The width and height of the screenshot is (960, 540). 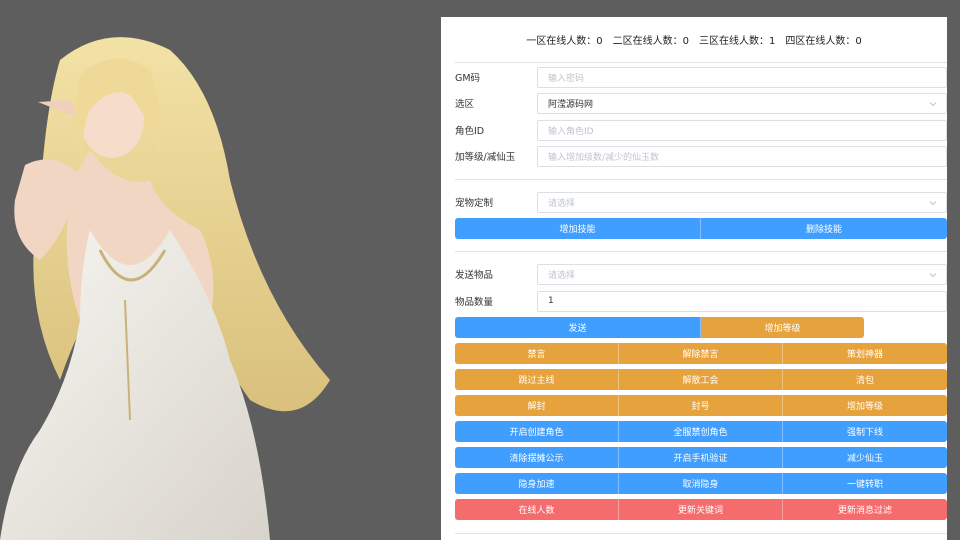 What do you see at coordinates (742, 202) in the screenshot?
I see `pet-select: 请选择` at bounding box center [742, 202].